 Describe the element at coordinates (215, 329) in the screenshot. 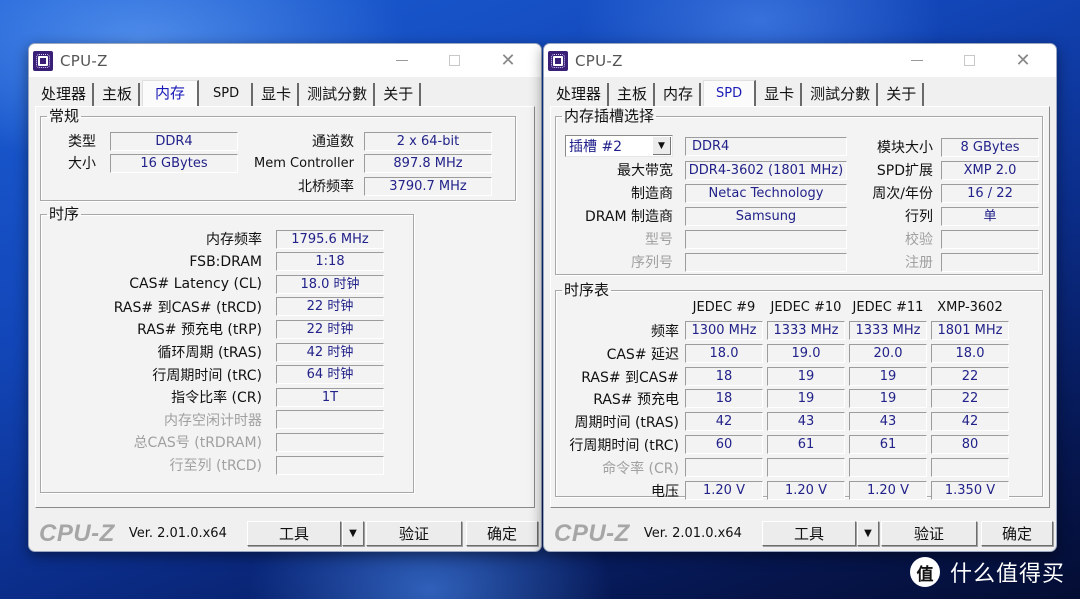

I see `timing-row: RAS# 预充电 (tRP) 22 时钟` at that location.